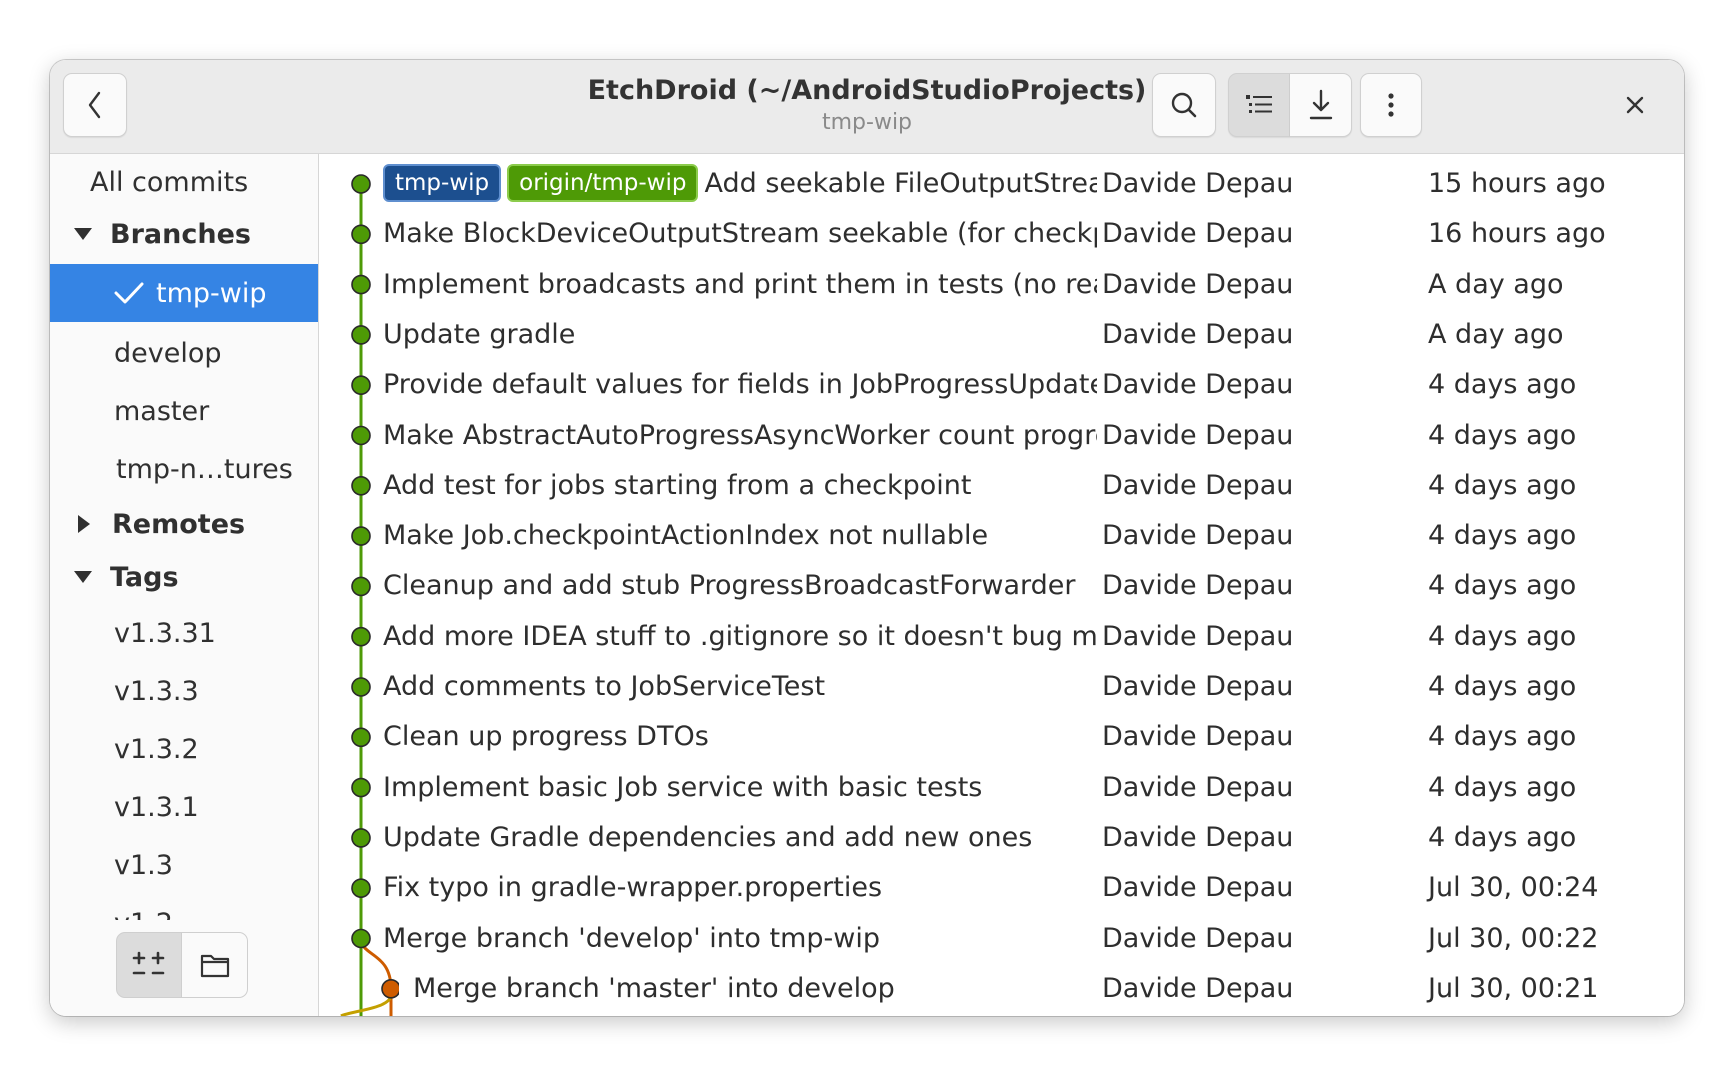 This screenshot has height=1076, width=1732. I want to click on fetch-button, so click(1321, 105).